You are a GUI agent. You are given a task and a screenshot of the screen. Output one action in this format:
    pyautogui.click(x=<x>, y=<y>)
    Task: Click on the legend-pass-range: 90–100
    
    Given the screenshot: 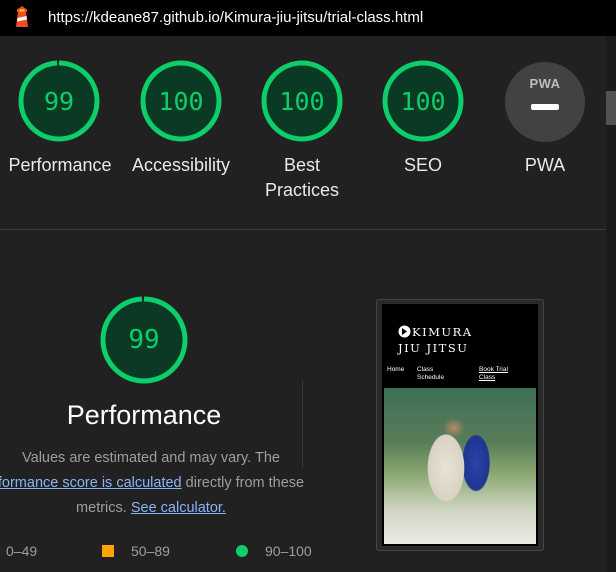 What is the action you would take?
    pyautogui.click(x=288, y=551)
    